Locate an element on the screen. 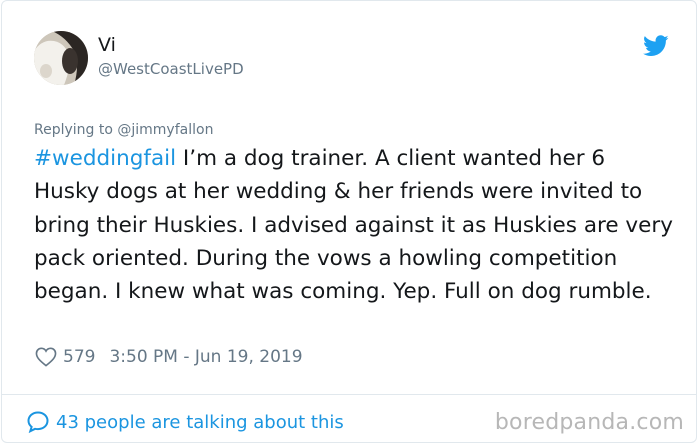  comment-bubble-icon is located at coordinates (38, 422).